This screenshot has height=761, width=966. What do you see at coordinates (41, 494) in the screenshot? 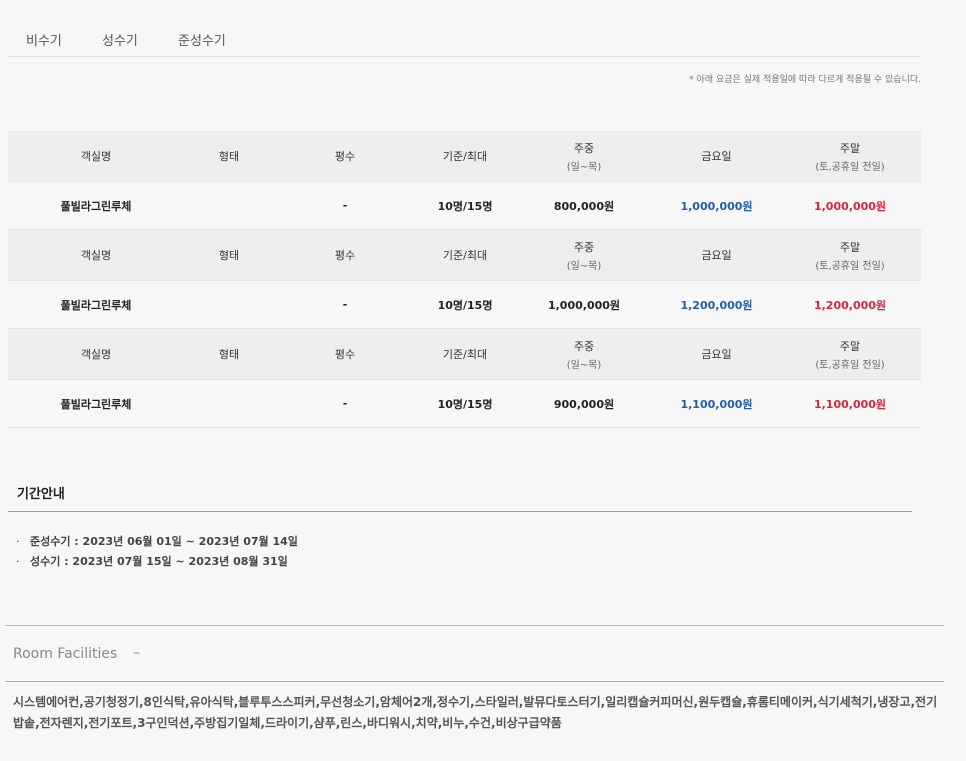
I see `period-section-title: 기간안내` at bounding box center [41, 494].